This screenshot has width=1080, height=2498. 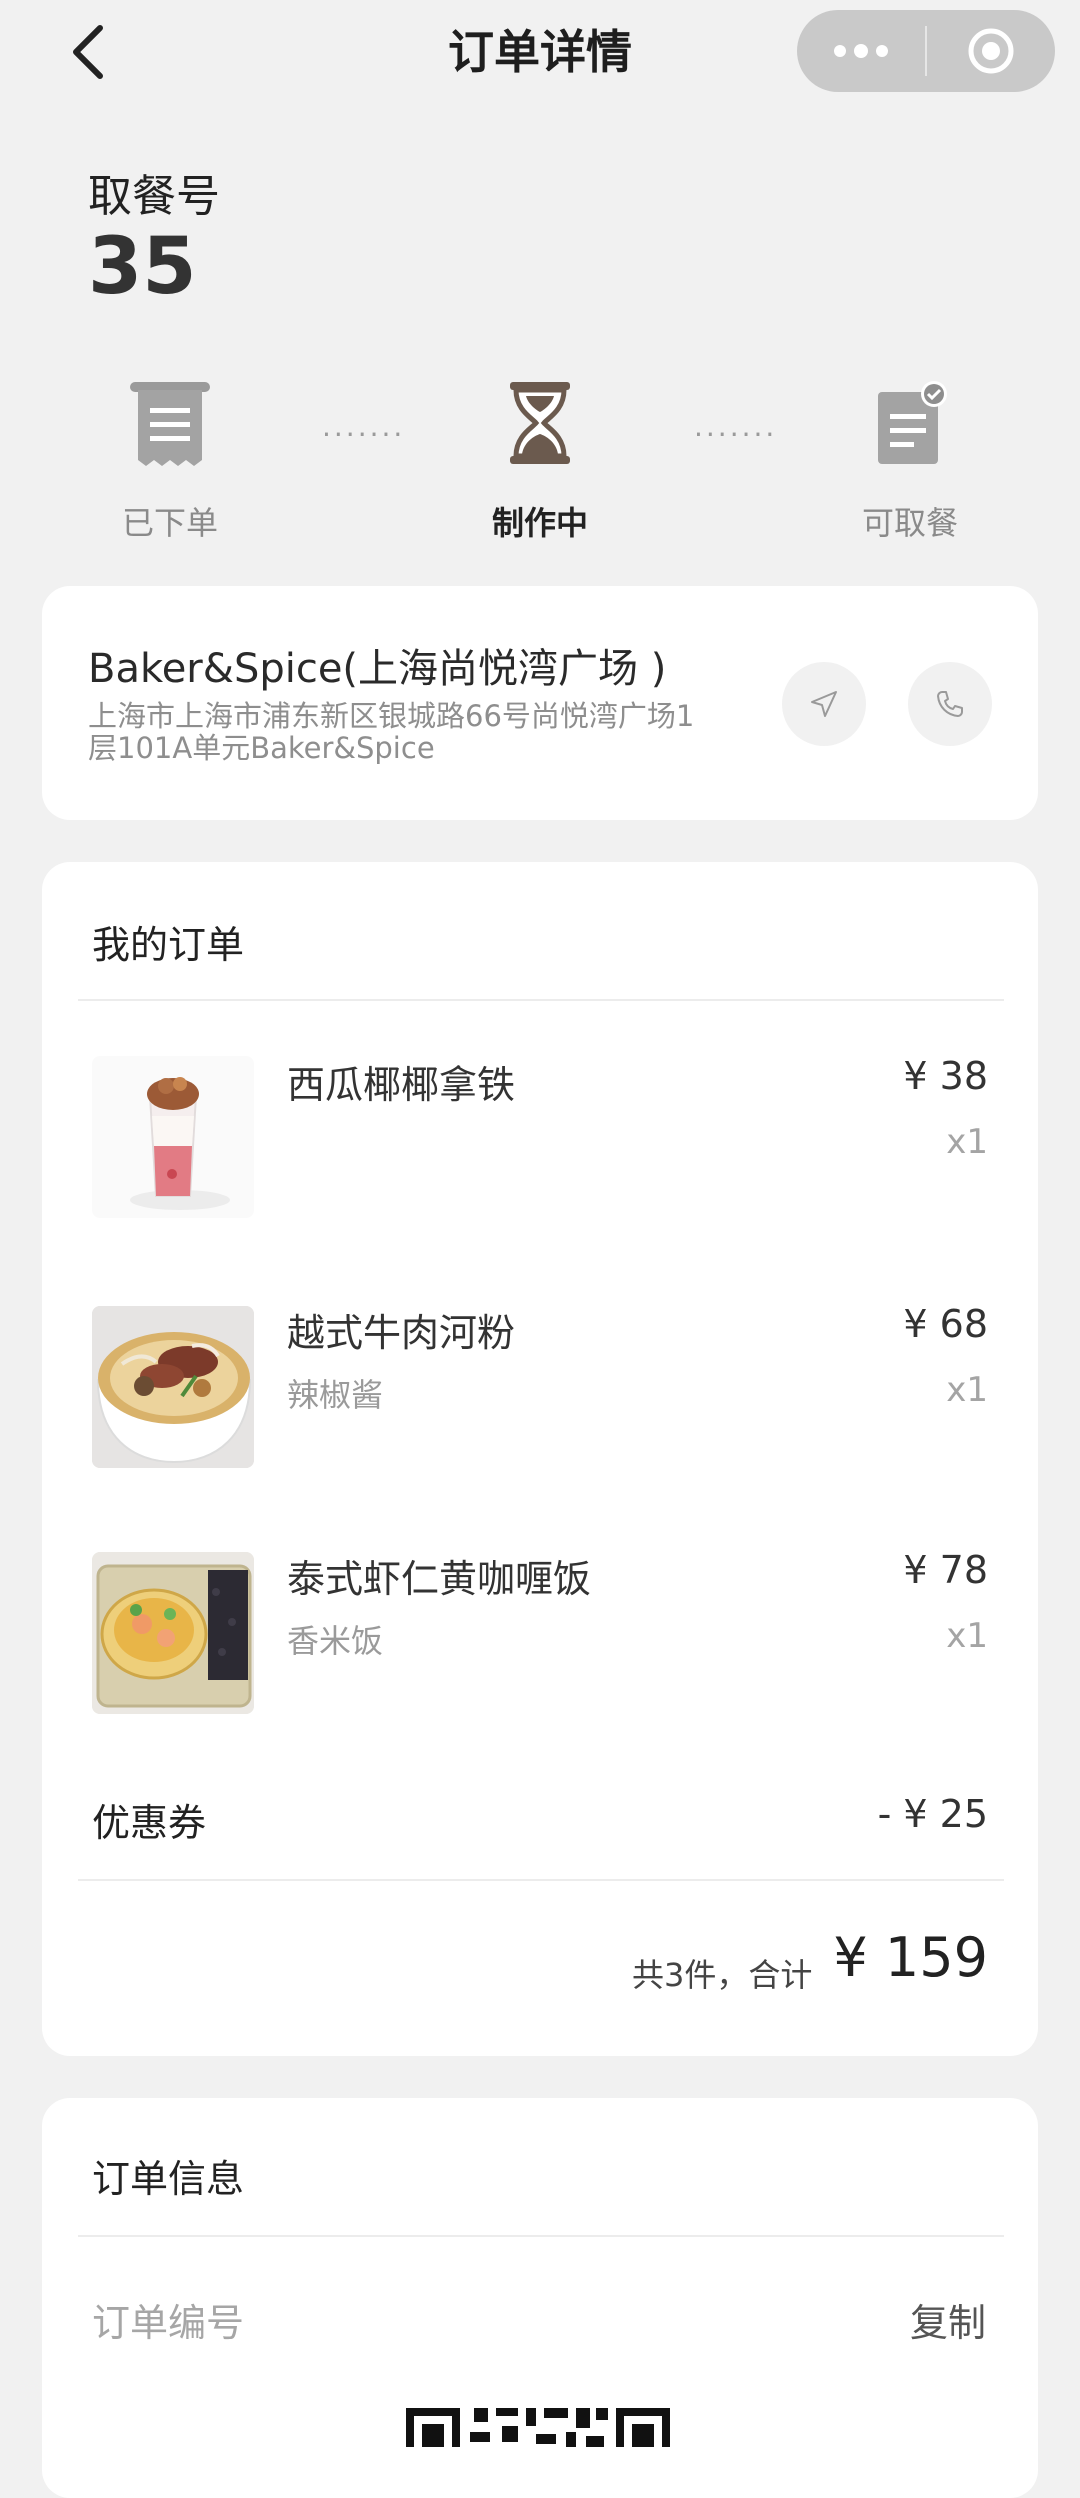 I want to click on beef-pho-image, so click(x=173, y=1387).